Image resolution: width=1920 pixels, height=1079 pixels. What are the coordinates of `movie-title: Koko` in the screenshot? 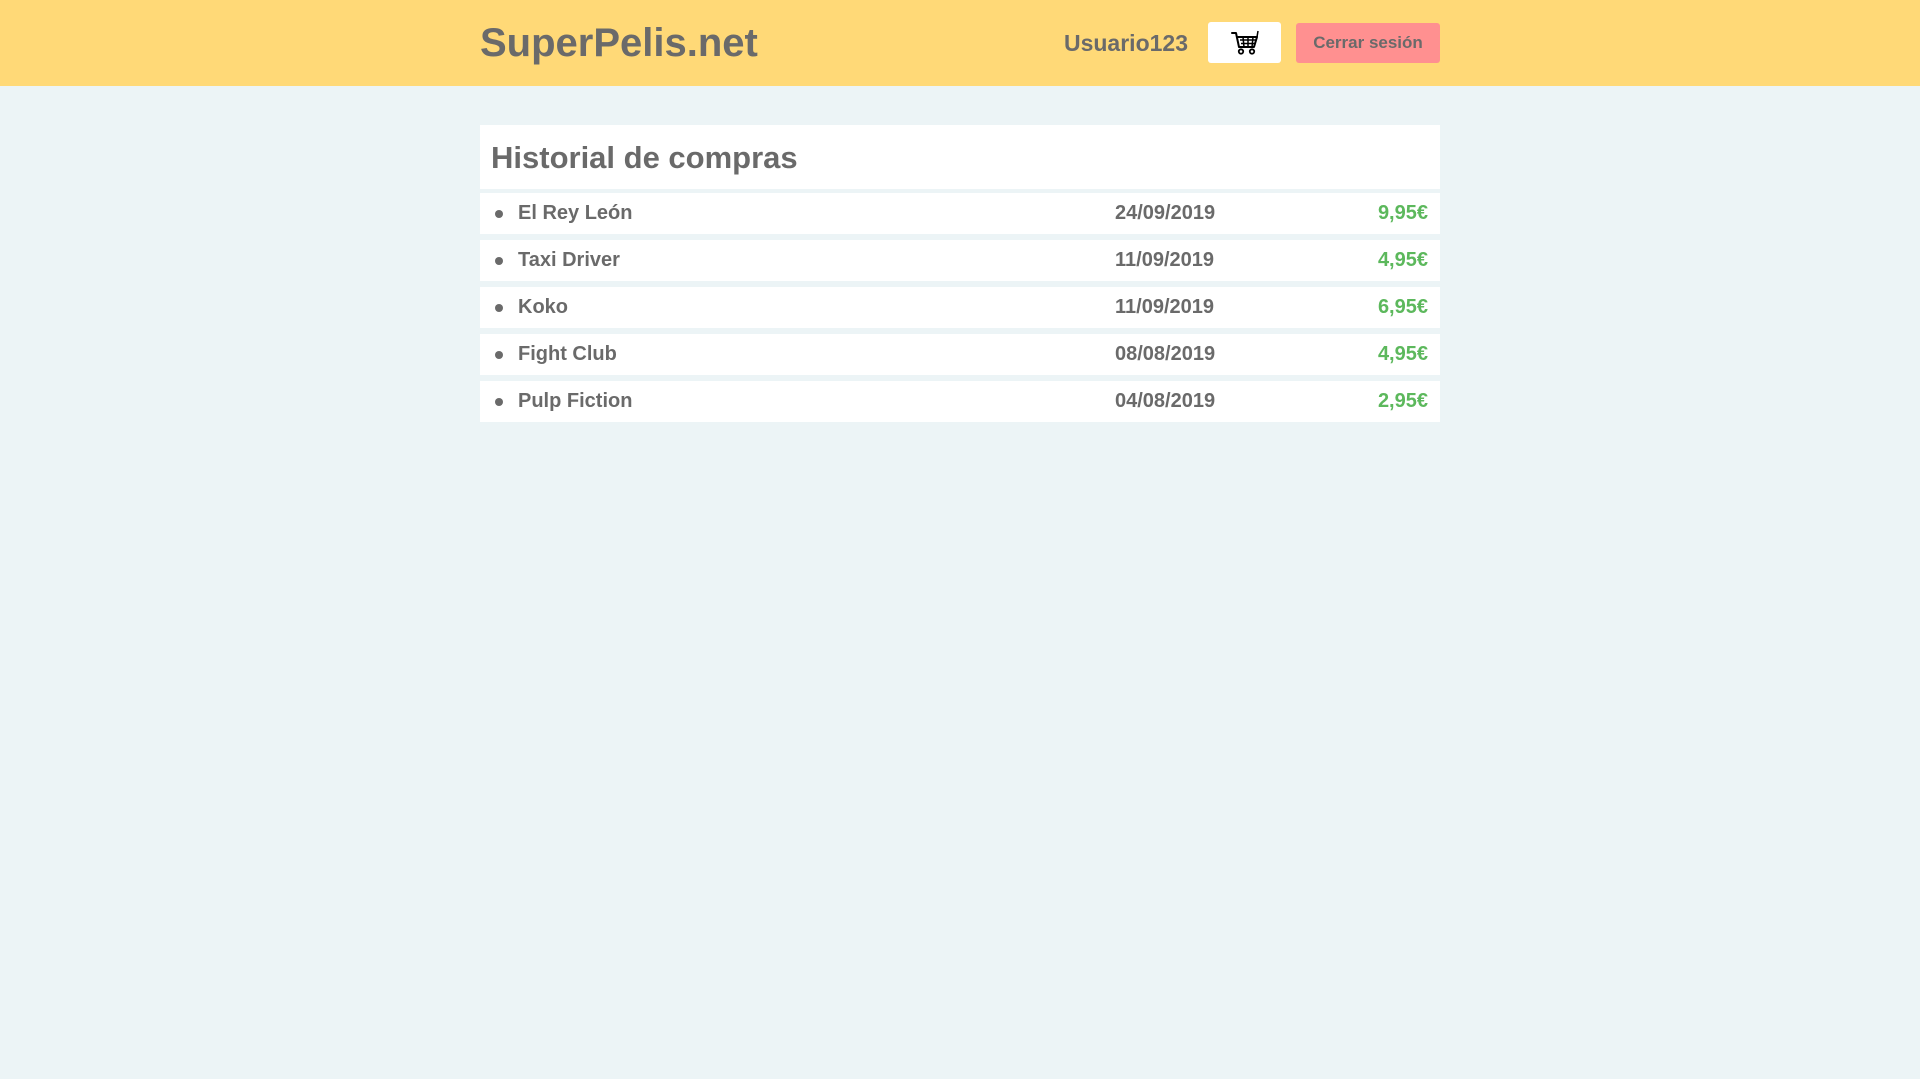 It's located at (543, 307).